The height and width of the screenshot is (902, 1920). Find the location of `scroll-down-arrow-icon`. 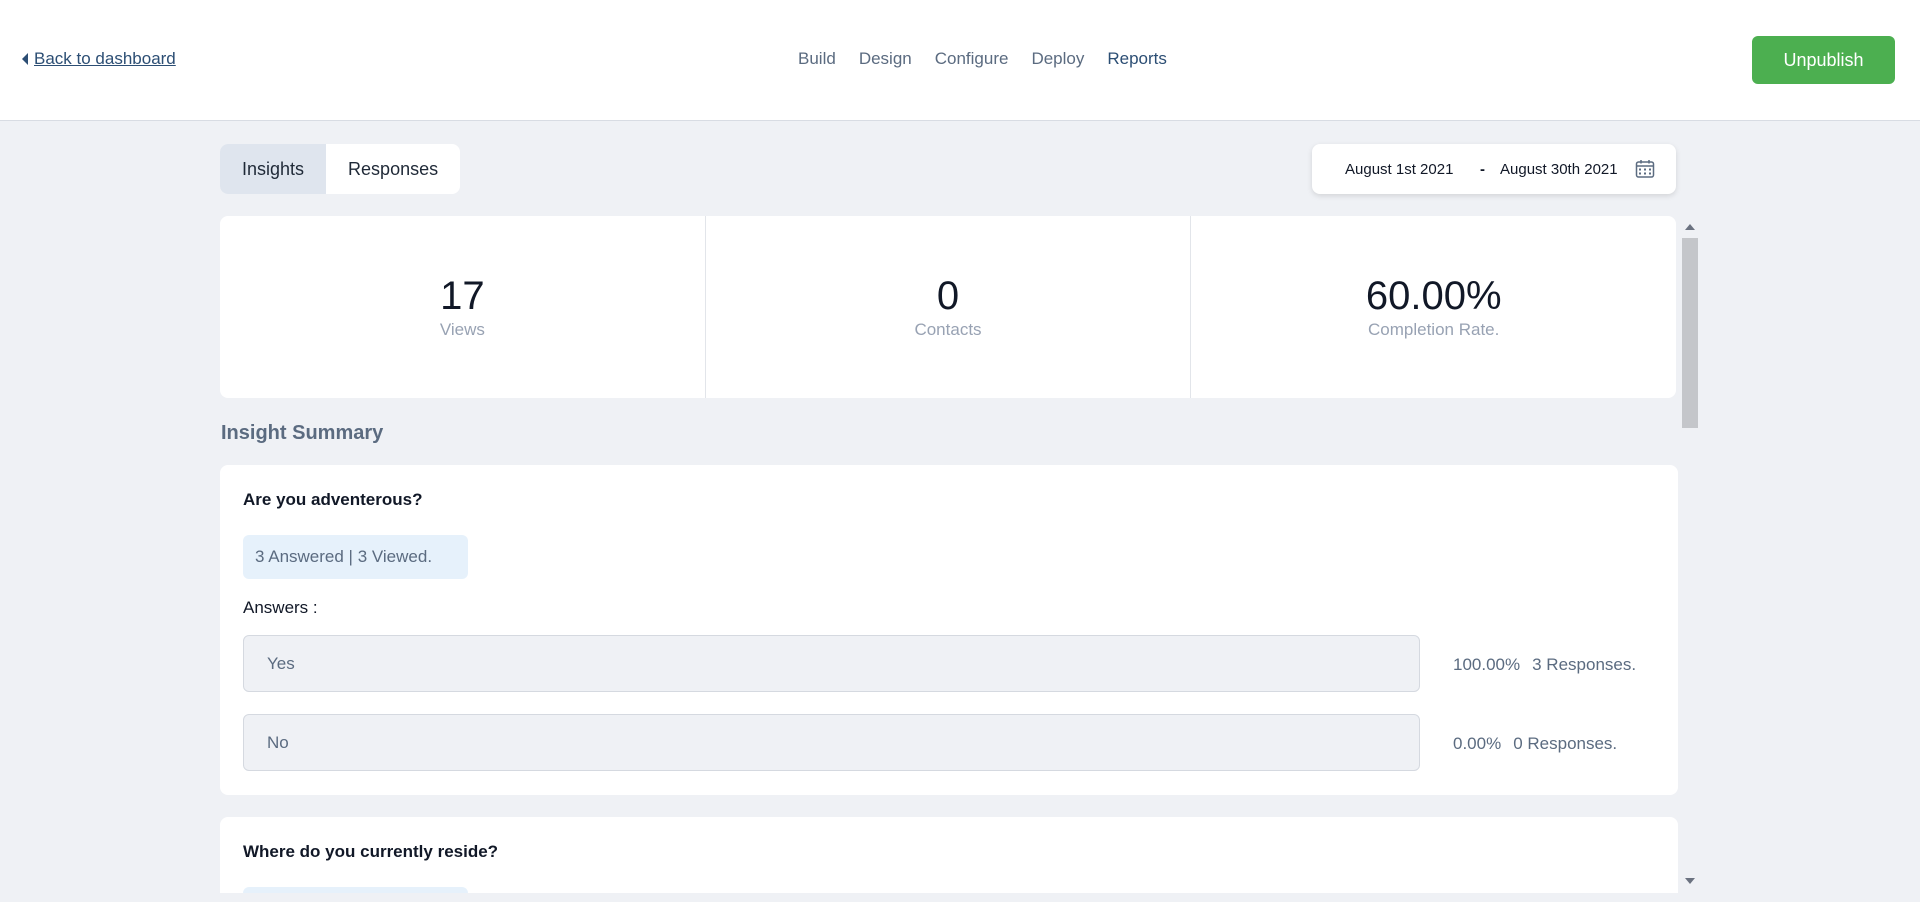

scroll-down-arrow-icon is located at coordinates (1690, 881).